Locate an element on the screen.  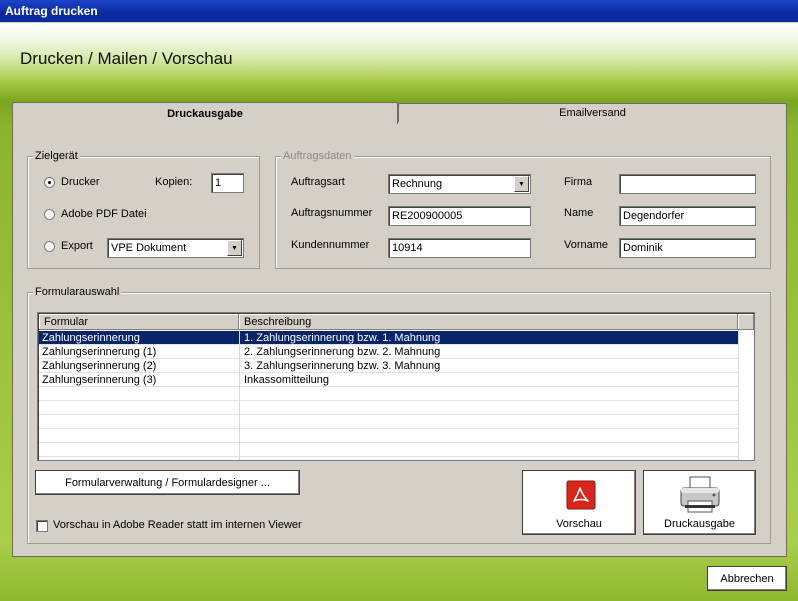
vorschau-button-label: Vorschau is located at coordinates (579, 524).